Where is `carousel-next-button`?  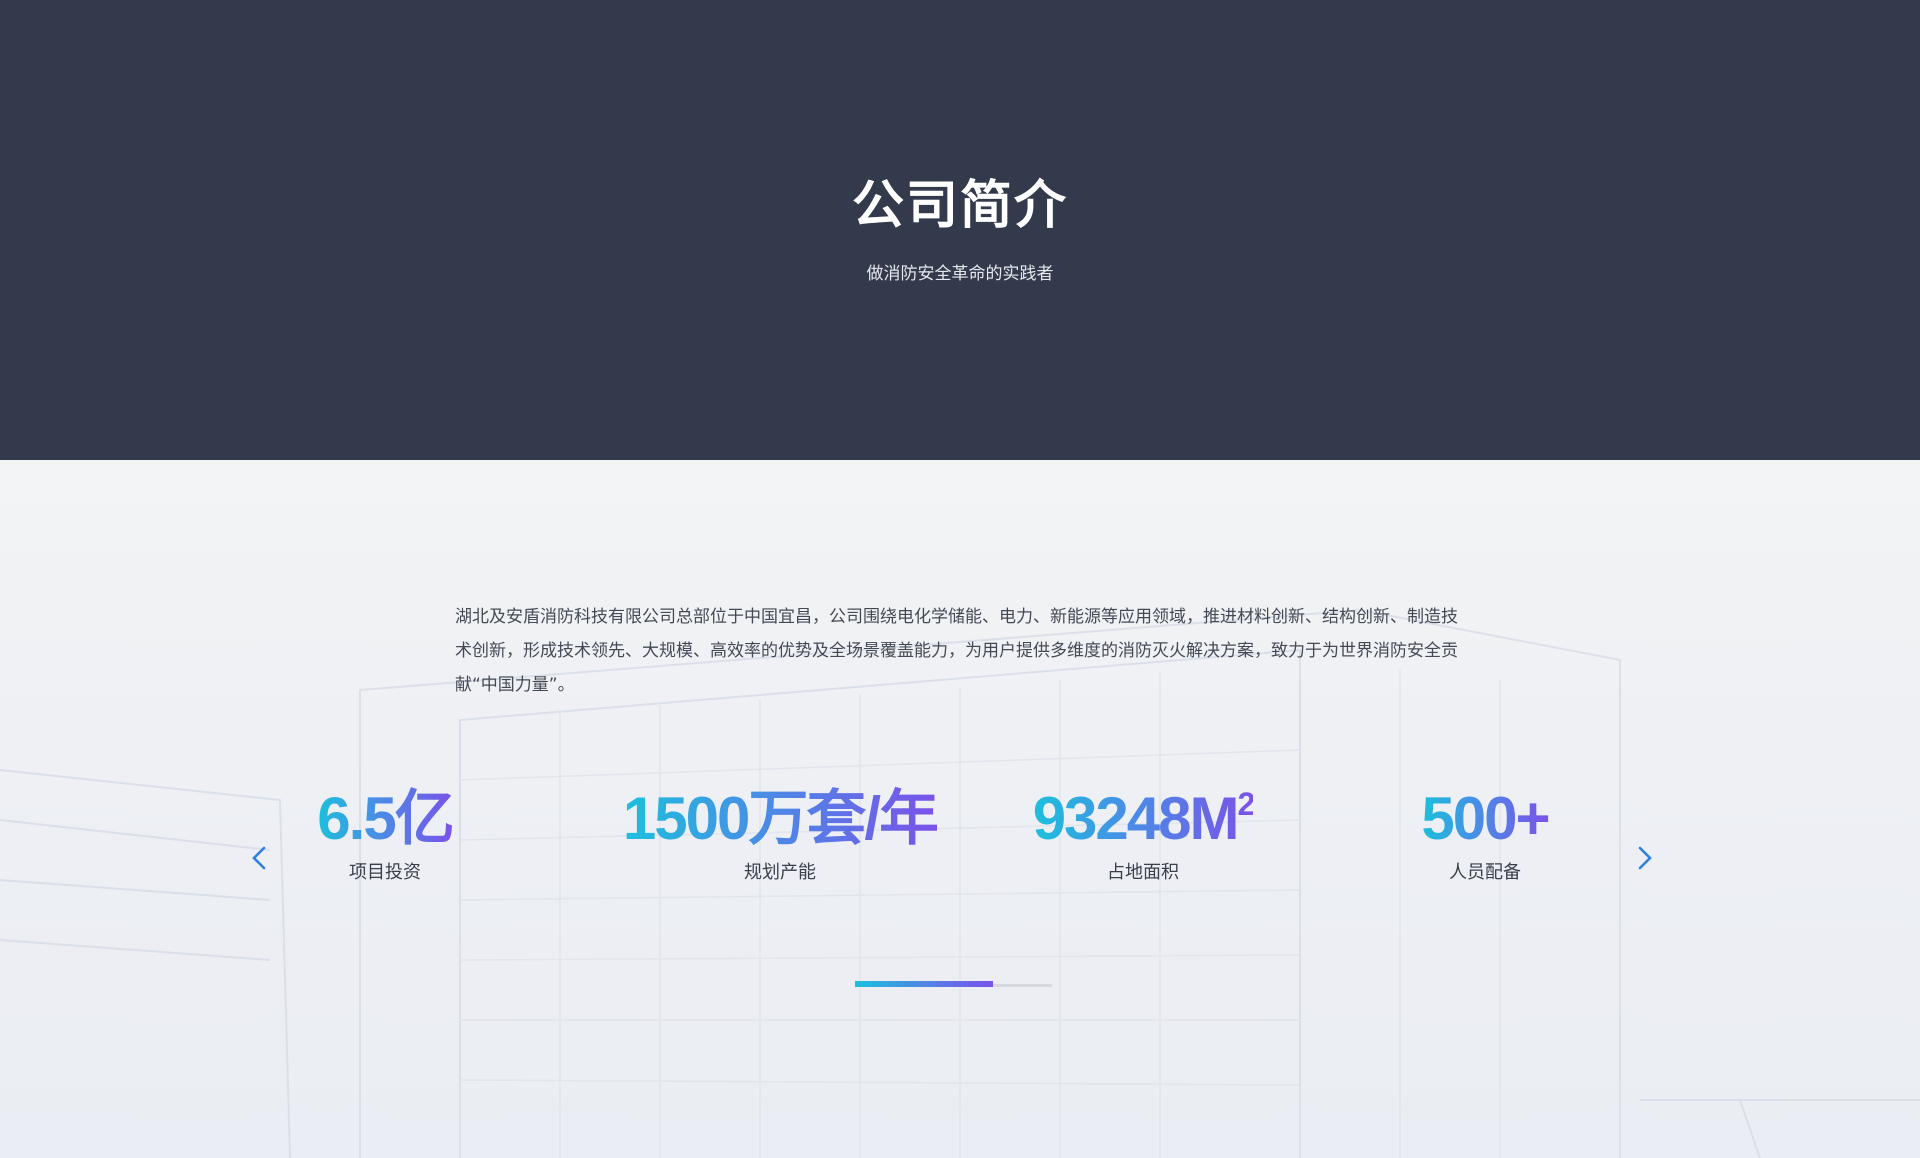 carousel-next-button is located at coordinates (1644, 858).